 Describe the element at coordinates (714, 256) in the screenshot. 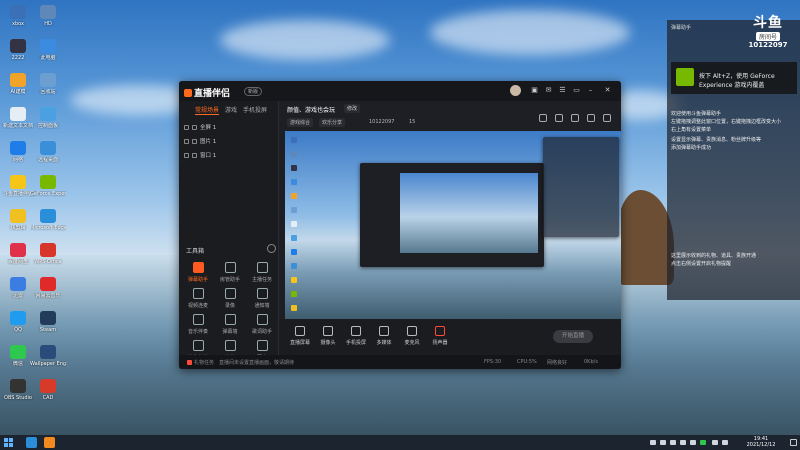

I see `gift-hint-line: 这里展示收到的礼物、道具、贵族开通` at that location.